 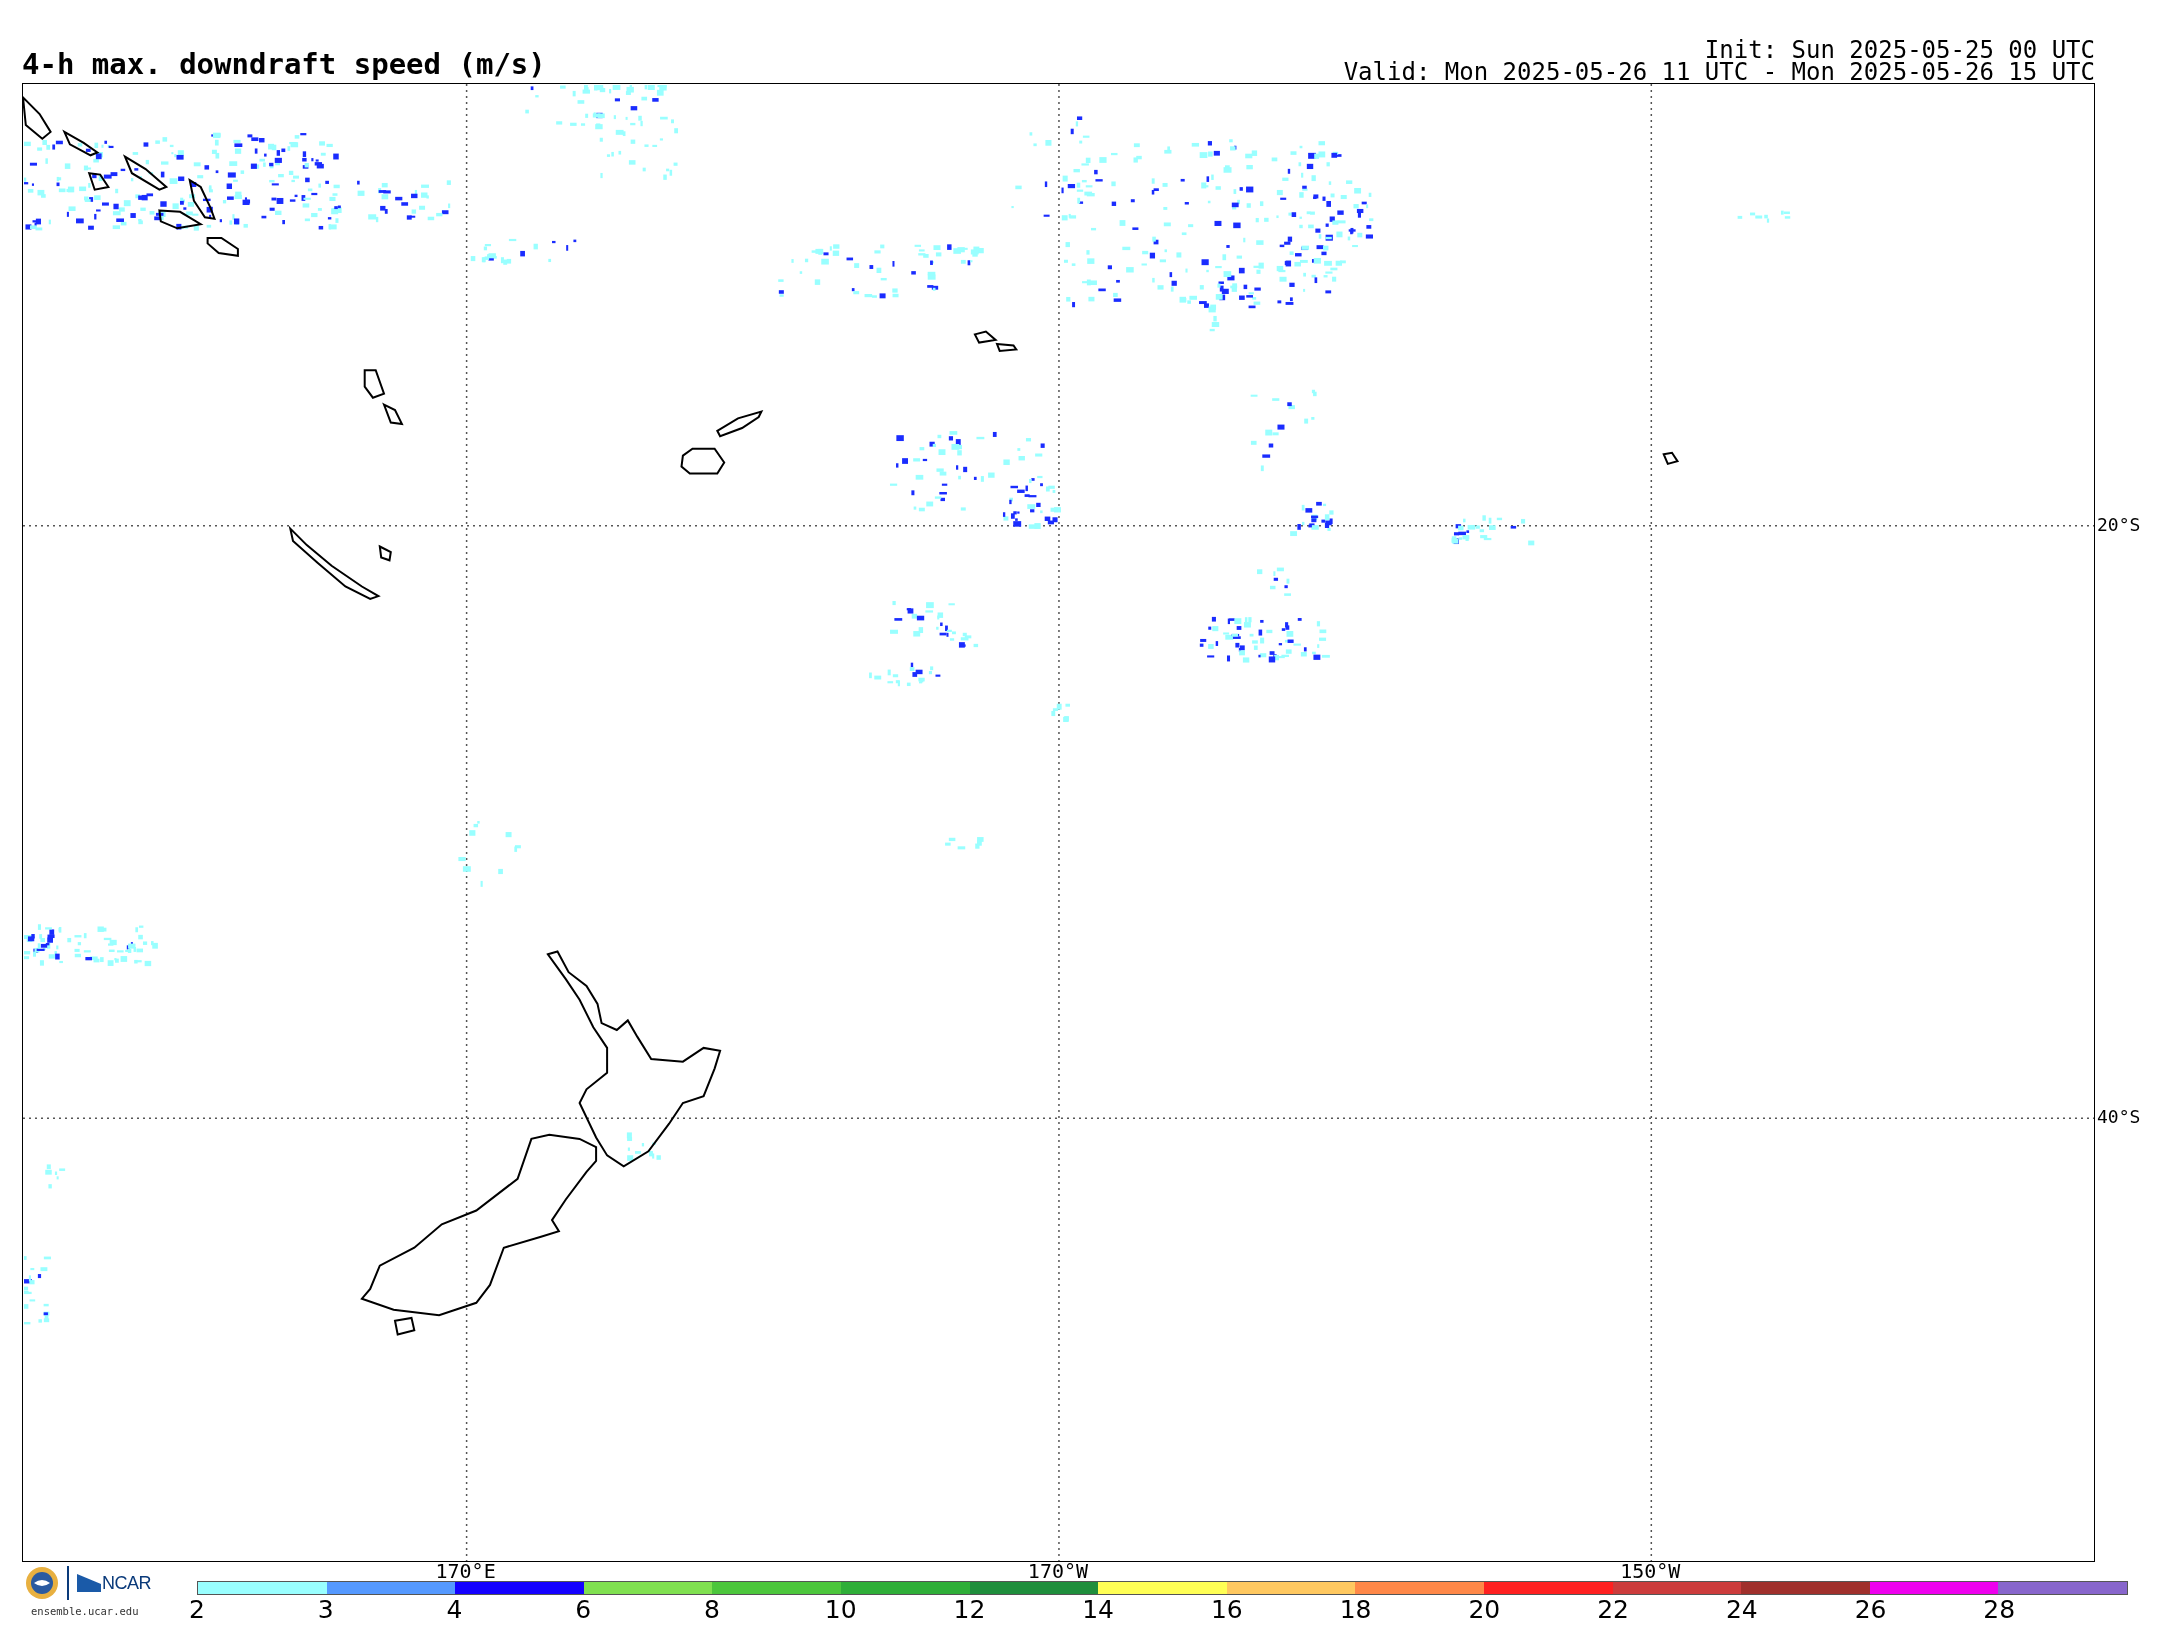 I want to click on site-url: ensemble.ucar.edu, so click(x=85, y=1611).